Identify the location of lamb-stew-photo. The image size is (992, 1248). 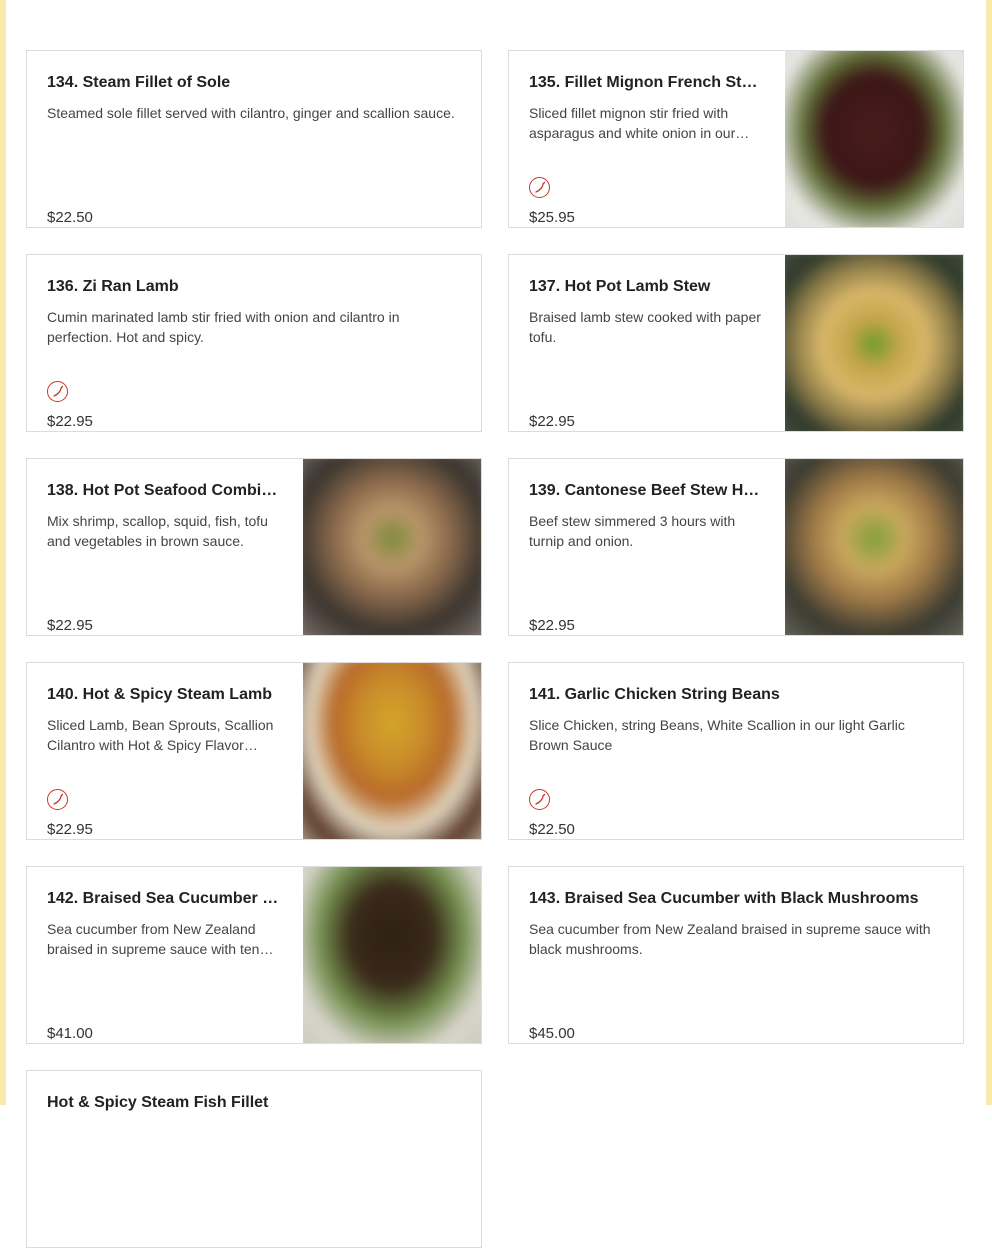
(874, 343).